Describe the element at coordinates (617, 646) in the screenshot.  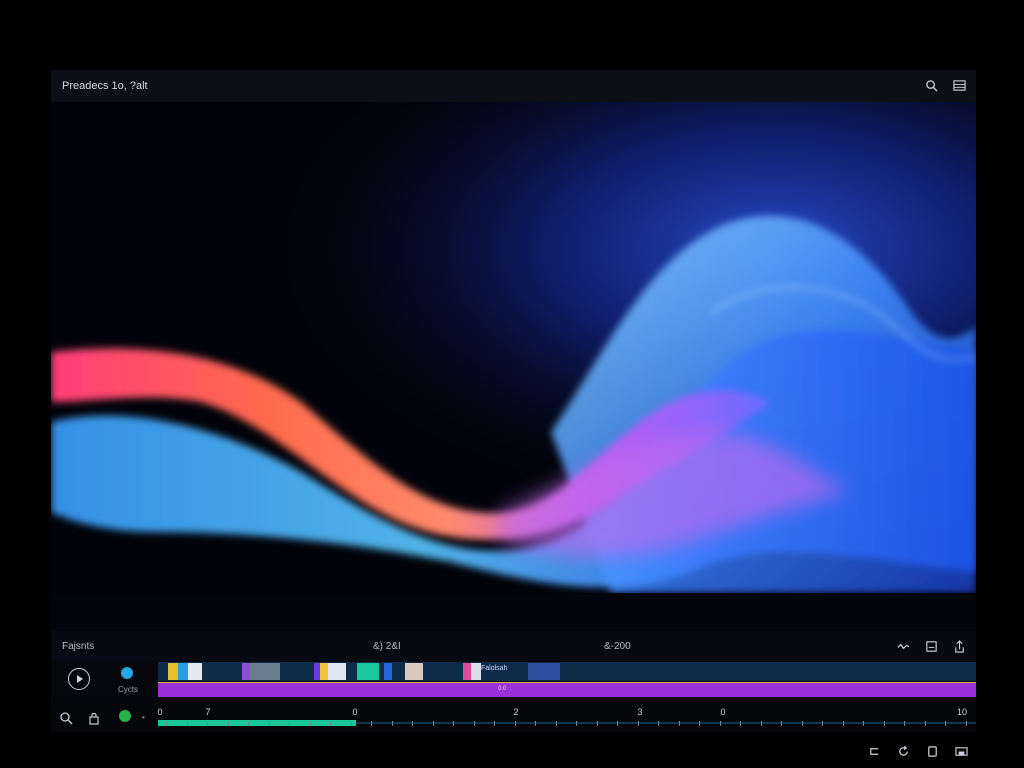
I see `timecode-right: &-200` at that location.